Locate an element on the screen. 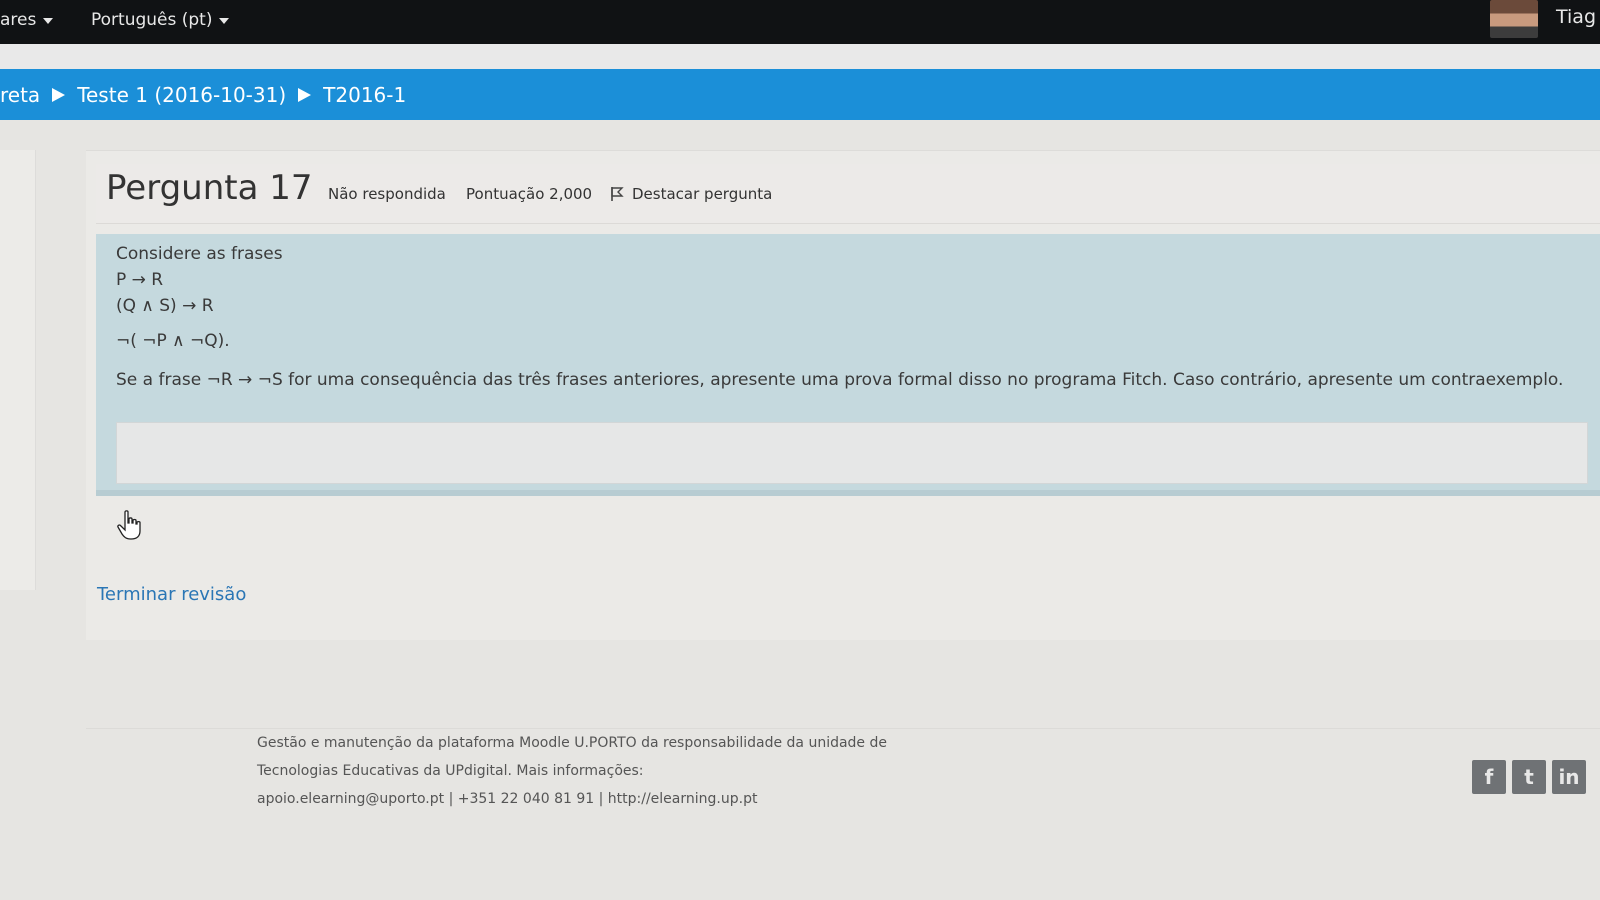 The height and width of the screenshot is (900, 1600). language-dropdown: Português (pt) is located at coordinates (160, 20).